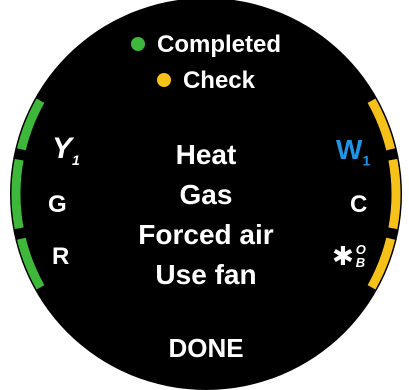 The width and height of the screenshot is (409, 390). I want to click on legend-completed: Completed, so click(206, 45).